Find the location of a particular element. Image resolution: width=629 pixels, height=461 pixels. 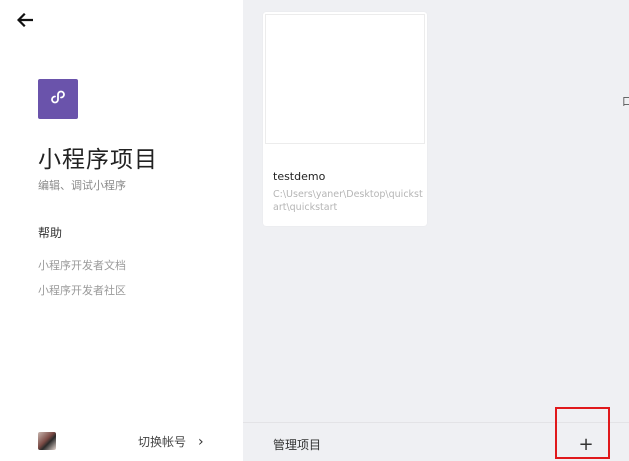

page-title: 小程序项目 is located at coordinates (98, 160).